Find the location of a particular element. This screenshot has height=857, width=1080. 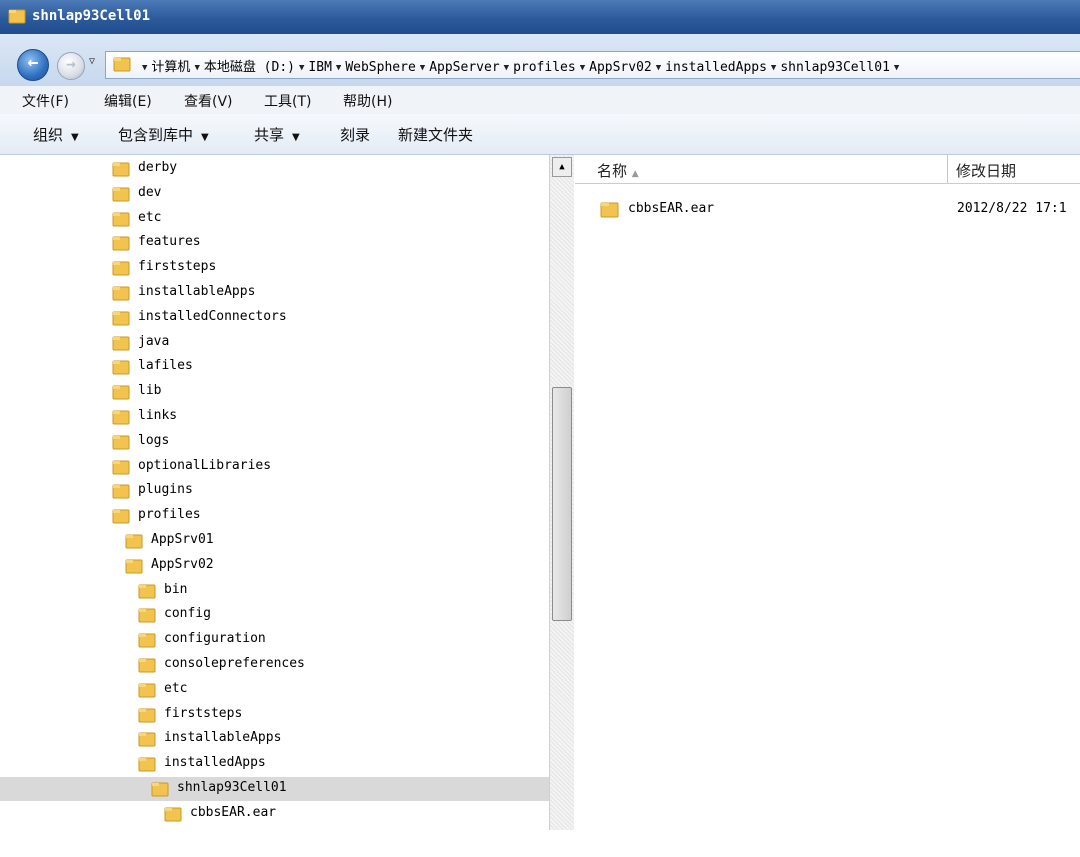

dropdown-arrow-icon: ▼ is located at coordinates (75, 137).